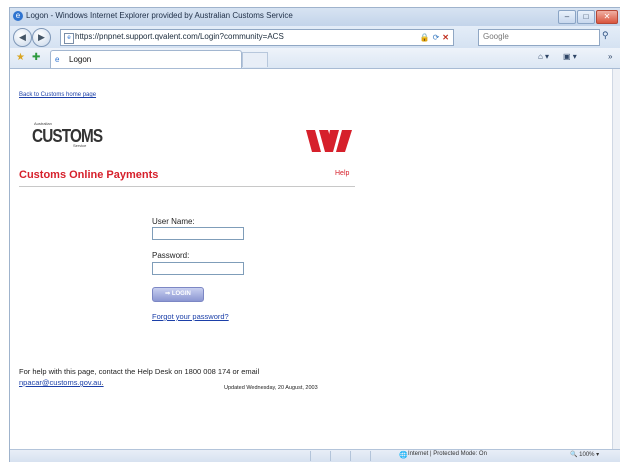 The image size is (620, 462). I want to click on zoom-icon: 🔍, so click(575, 455).